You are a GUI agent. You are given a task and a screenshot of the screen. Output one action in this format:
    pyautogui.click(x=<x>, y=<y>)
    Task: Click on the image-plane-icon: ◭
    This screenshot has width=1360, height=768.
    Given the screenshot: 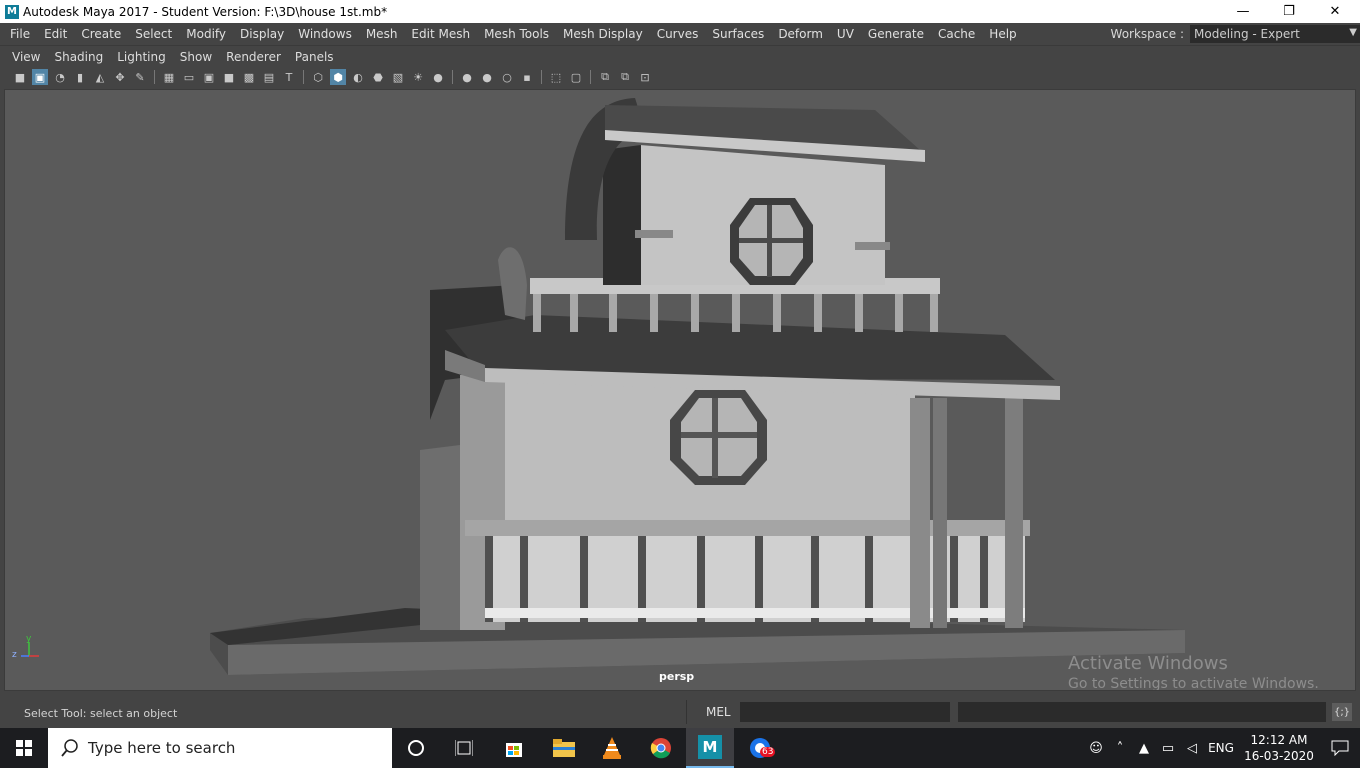 What is the action you would take?
    pyautogui.click(x=100, y=77)
    